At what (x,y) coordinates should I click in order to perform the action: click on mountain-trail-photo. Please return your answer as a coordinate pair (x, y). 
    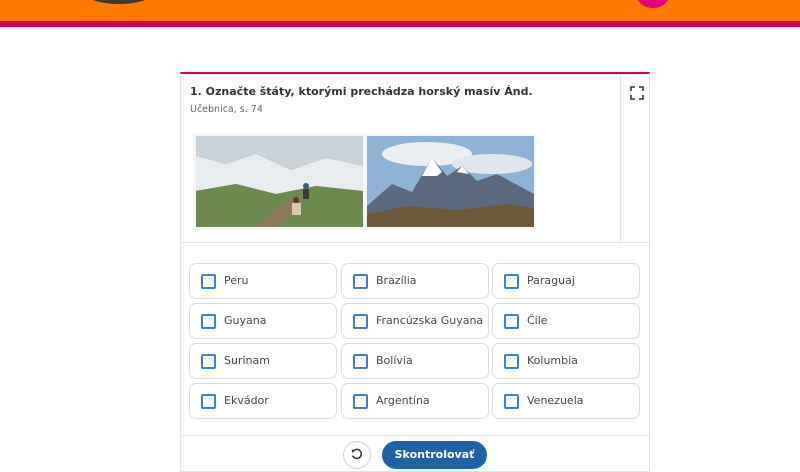
    Looking at the image, I should click on (279, 181).